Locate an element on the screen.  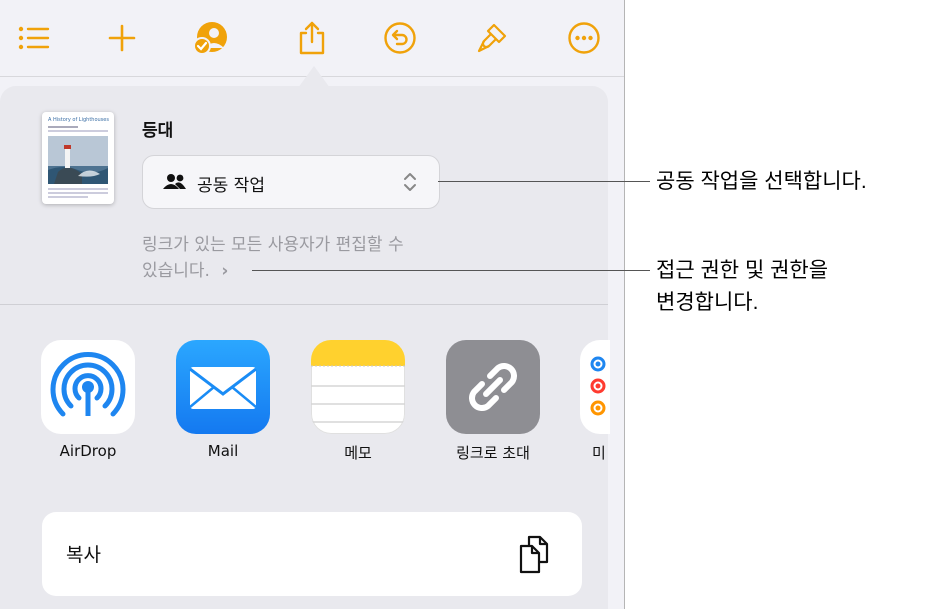
callout-collaboration: 공동 작업을 선택합니다. is located at coordinates (761, 181).